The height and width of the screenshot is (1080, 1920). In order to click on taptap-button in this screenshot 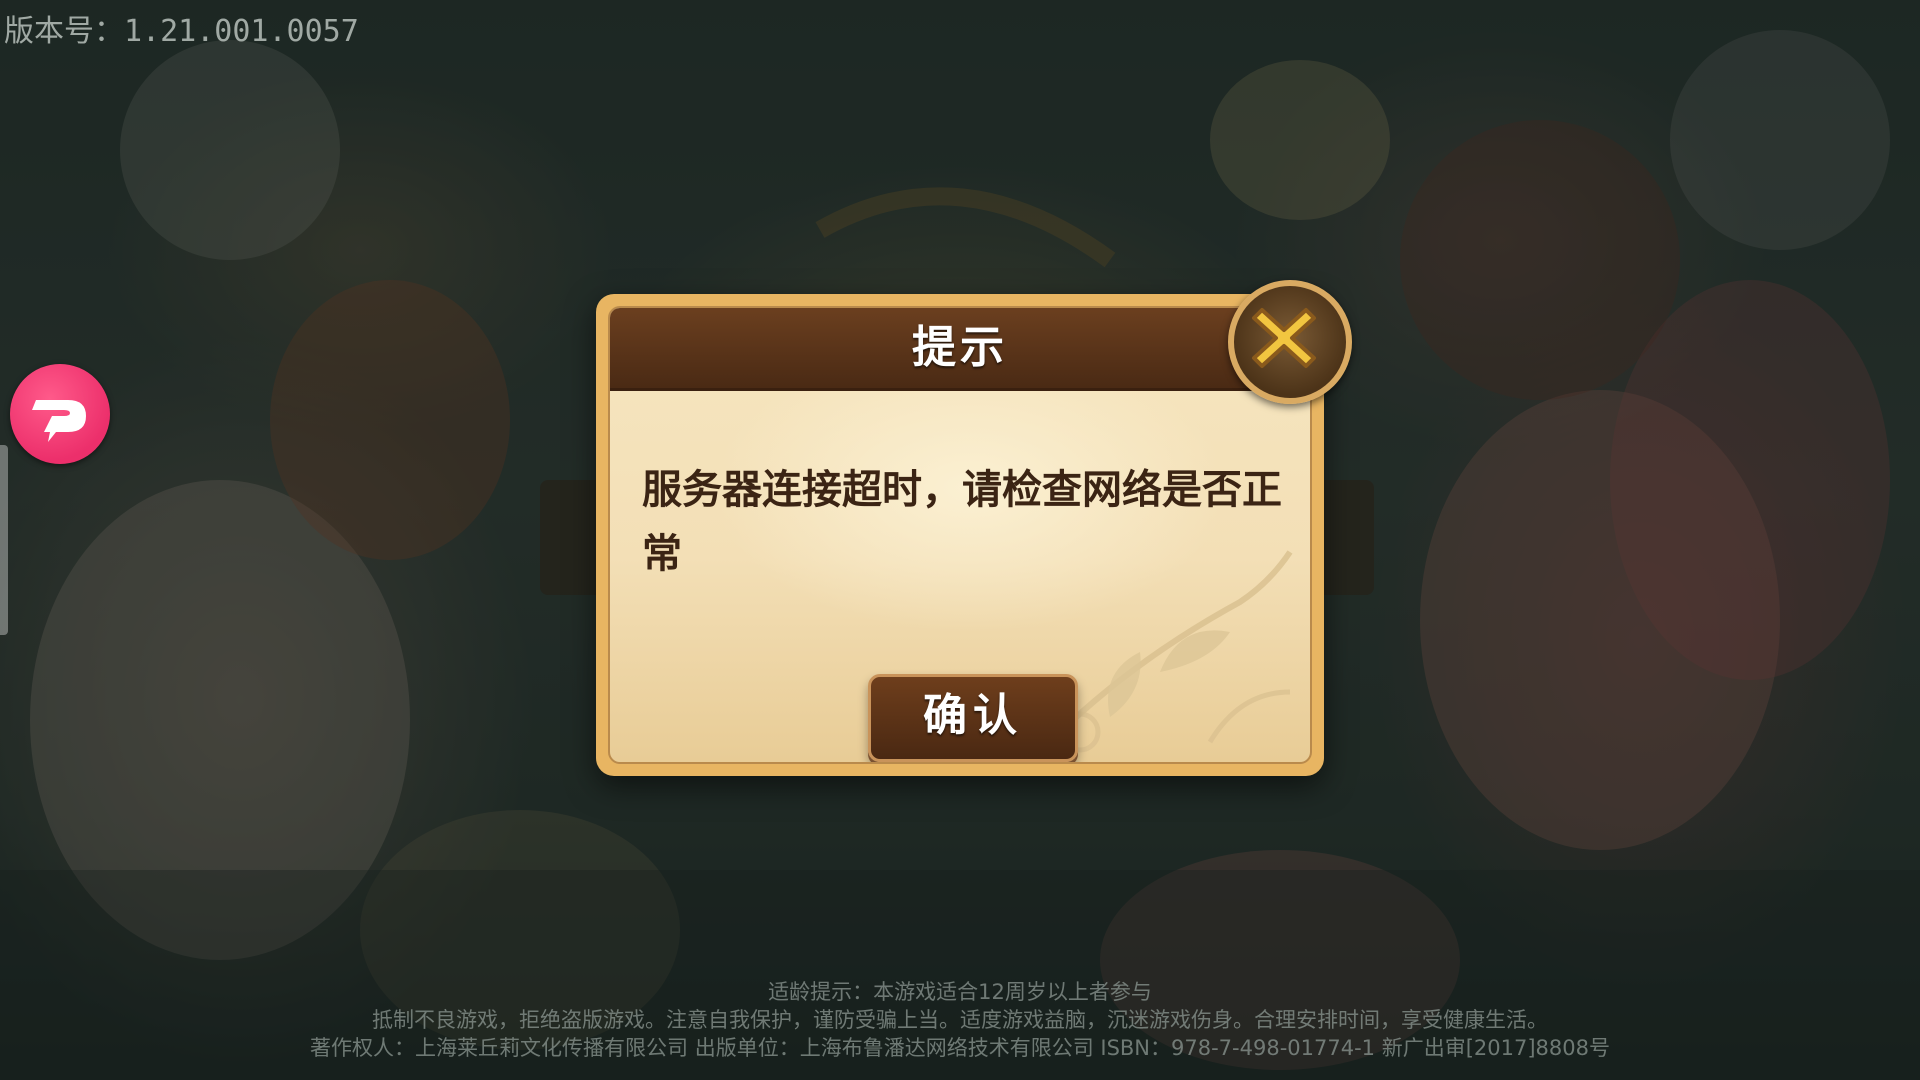, I will do `click(60, 414)`.